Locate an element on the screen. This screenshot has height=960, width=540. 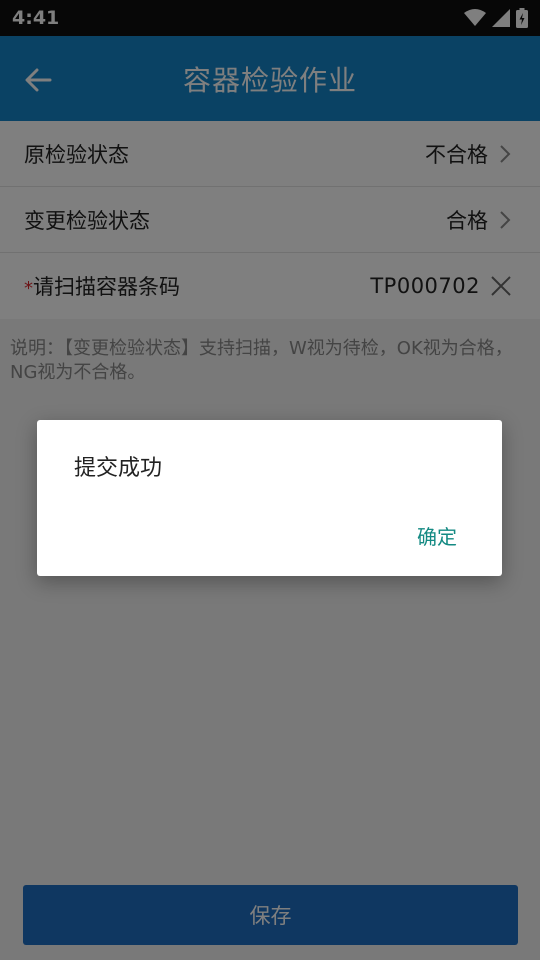
dialog-message: 提交成功 is located at coordinates (118, 468).